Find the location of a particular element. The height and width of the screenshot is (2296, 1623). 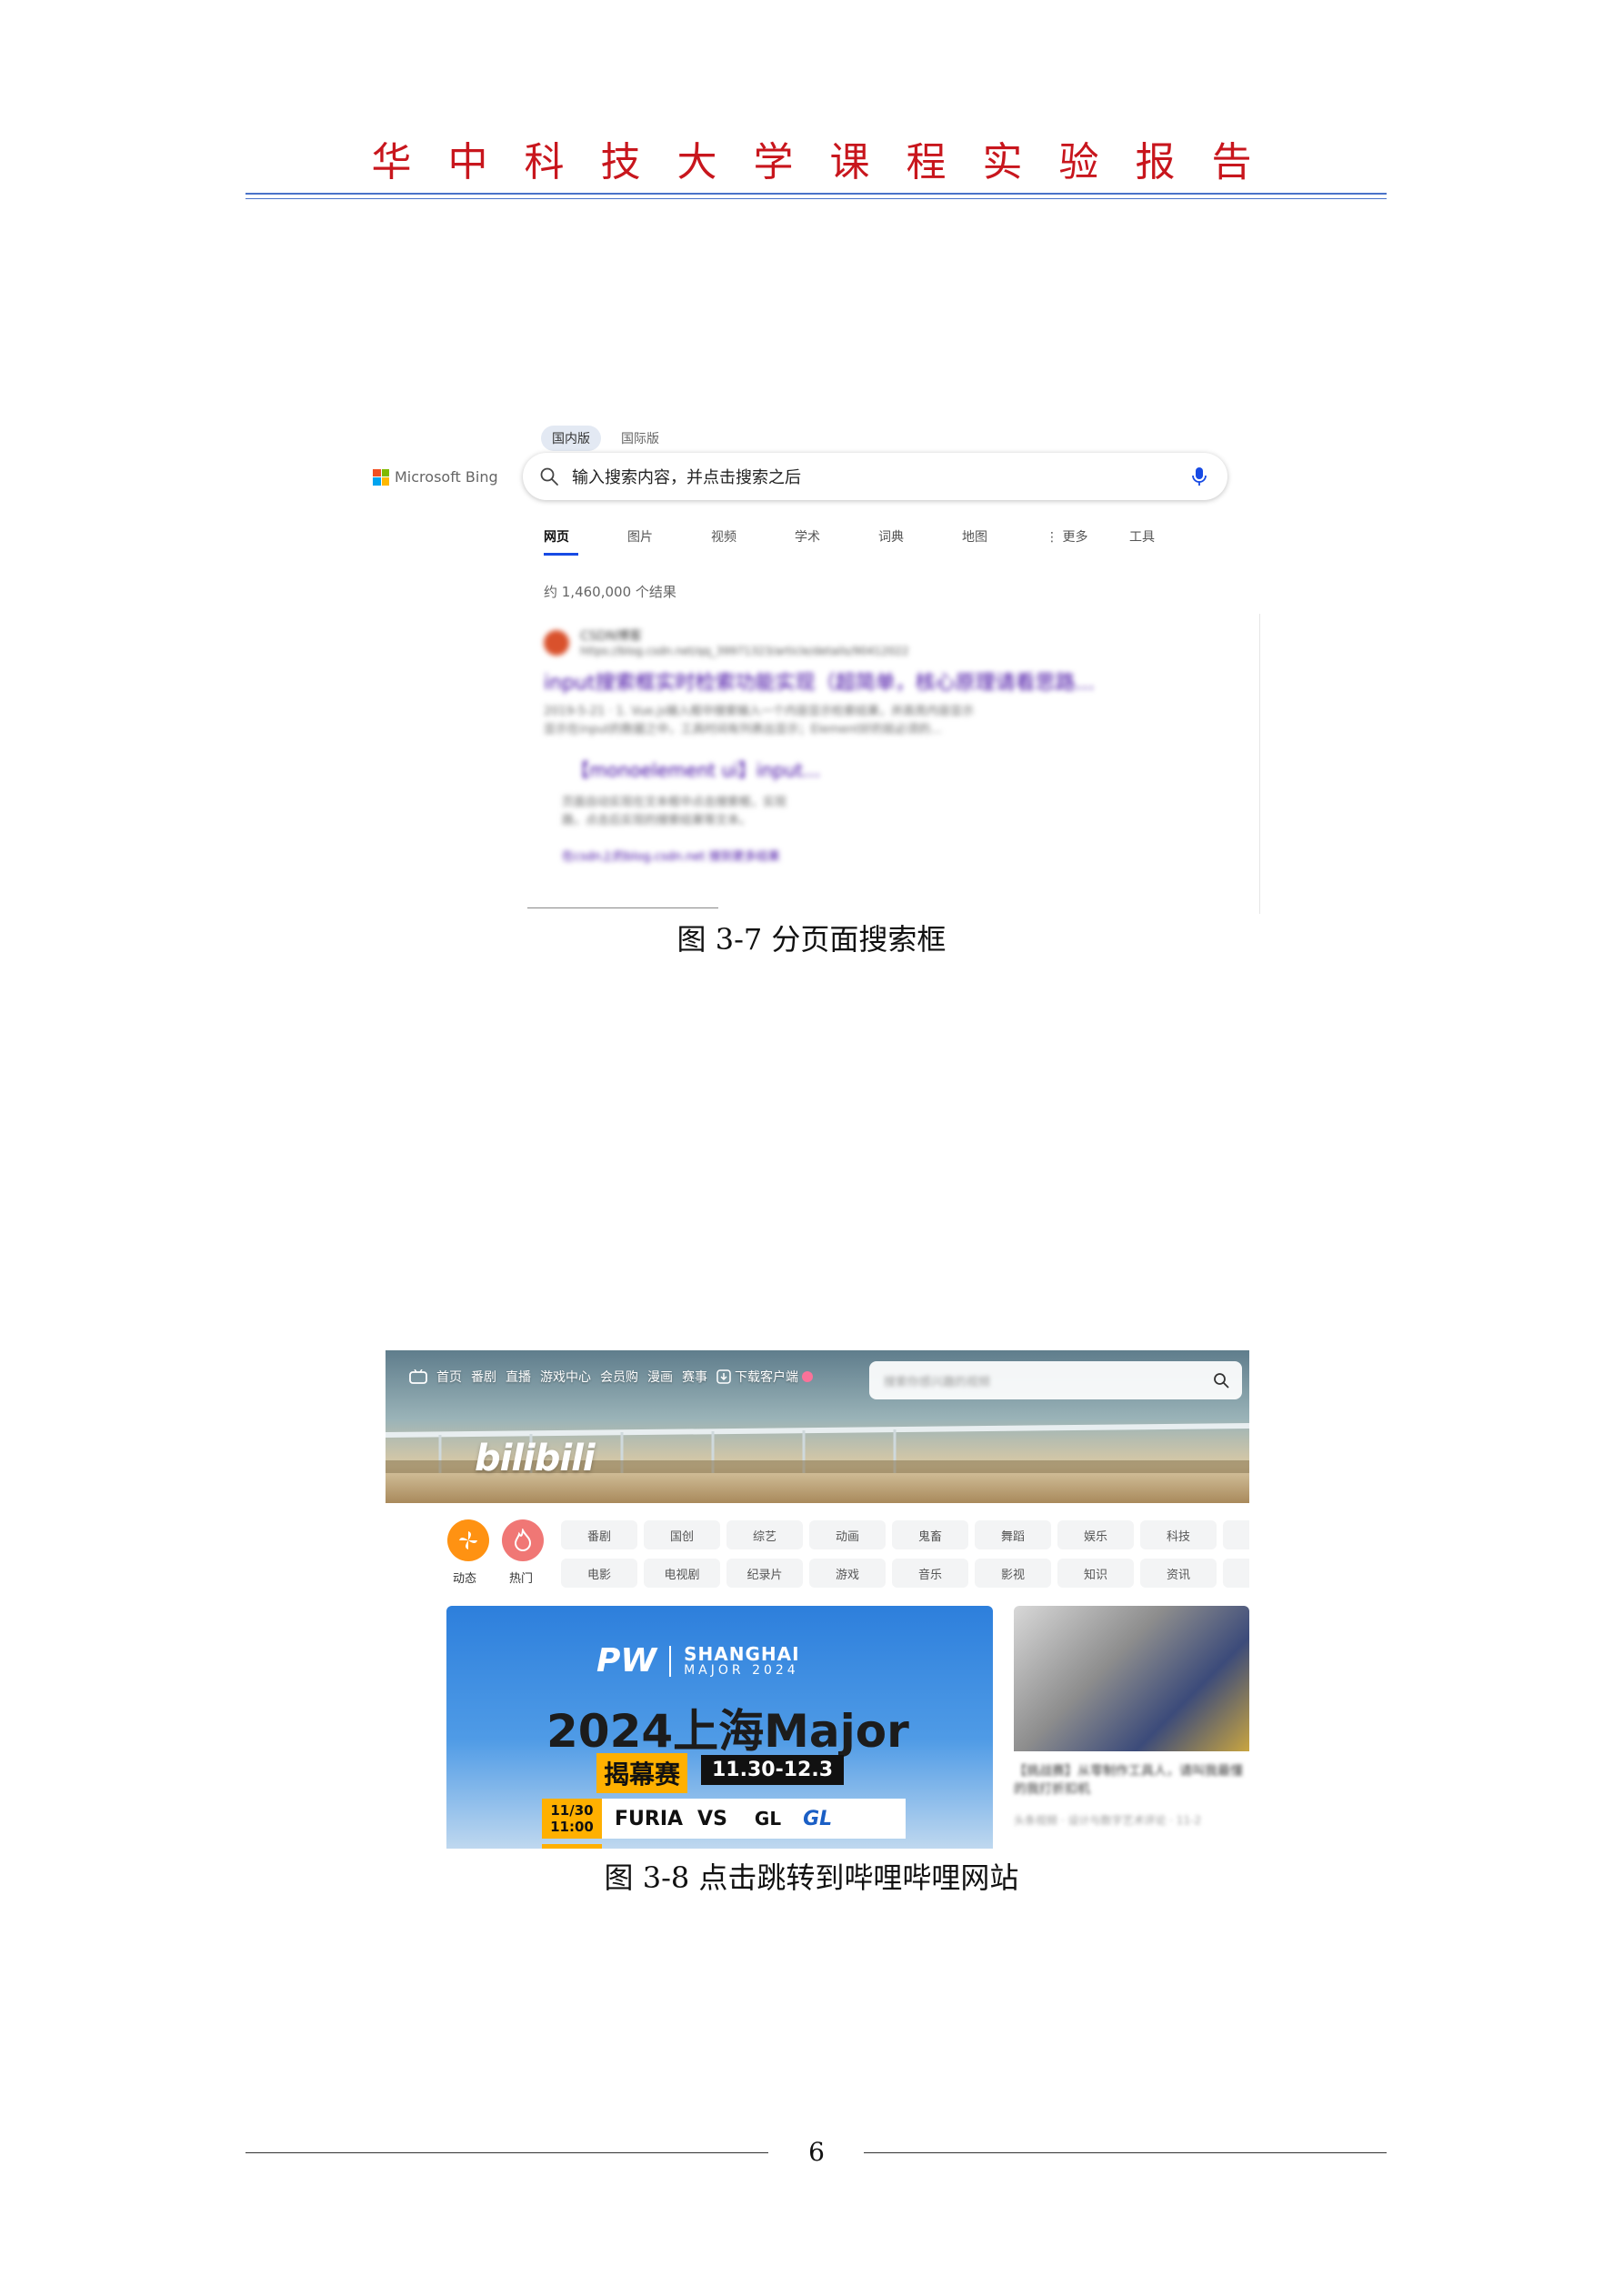

notification-badge is located at coordinates (807, 1377).